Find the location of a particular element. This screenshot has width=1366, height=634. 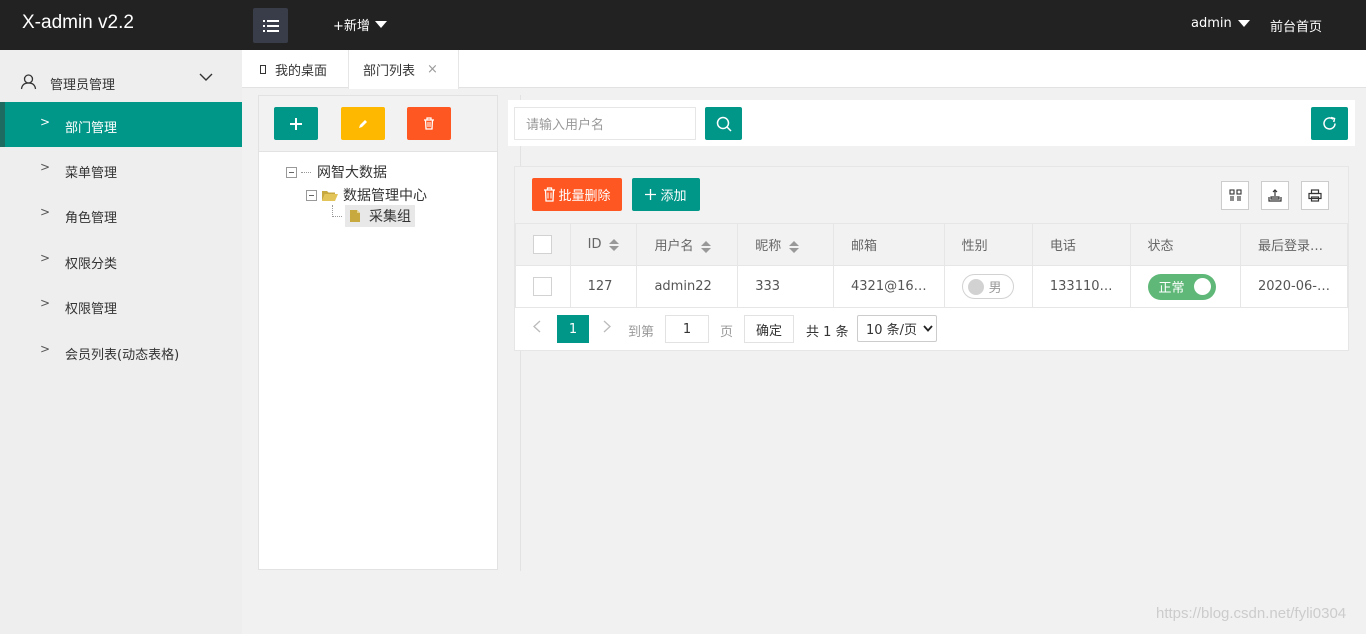

search-button is located at coordinates (723, 123).